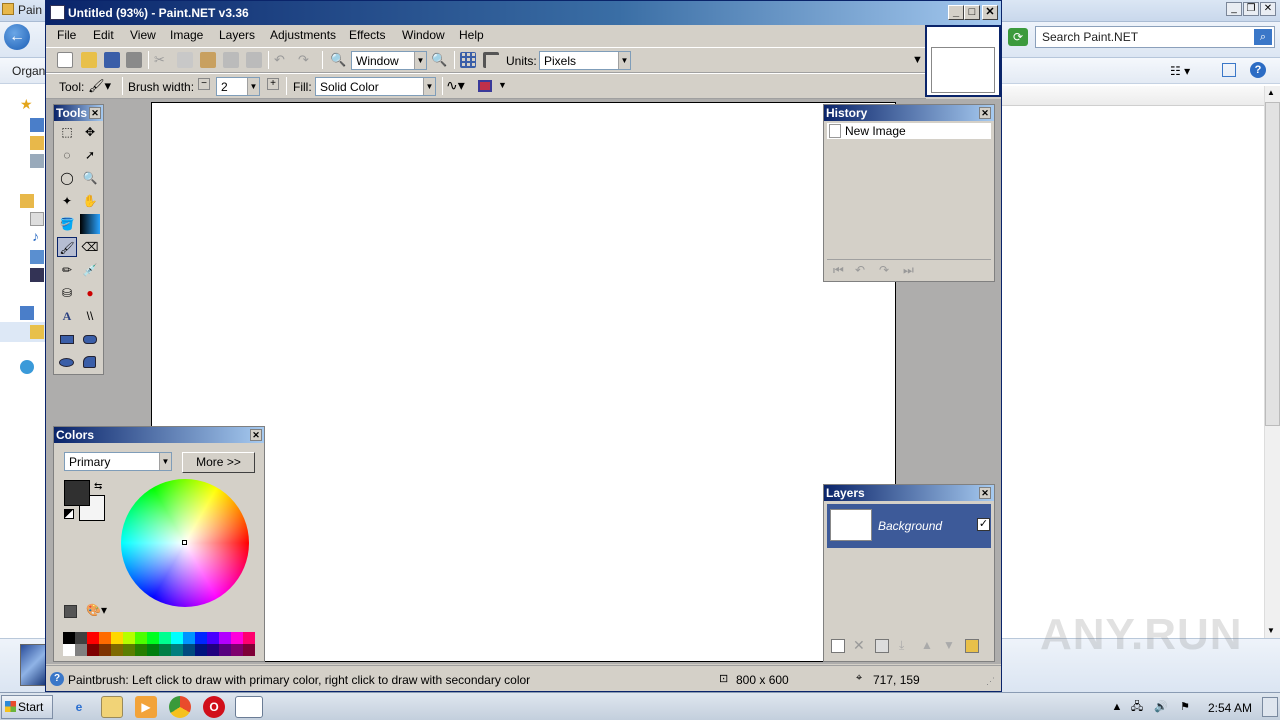 The height and width of the screenshot is (720, 1280). What do you see at coordinates (1137, 707) in the screenshot?
I see `network-tray-icon: 🖧` at bounding box center [1137, 707].